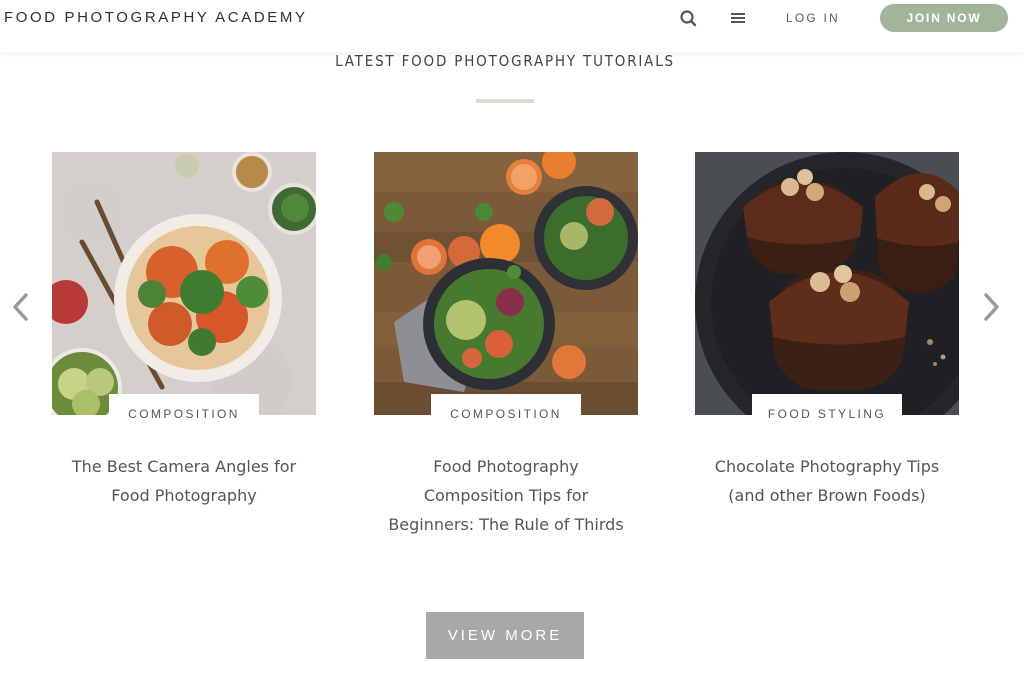 This screenshot has width=1024, height=696. Describe the element at coordinates (505, 61) in the screenshot. I see `section-title: LATEST FOOD PHOTOGRAPHY TUTORIALS` at that location.